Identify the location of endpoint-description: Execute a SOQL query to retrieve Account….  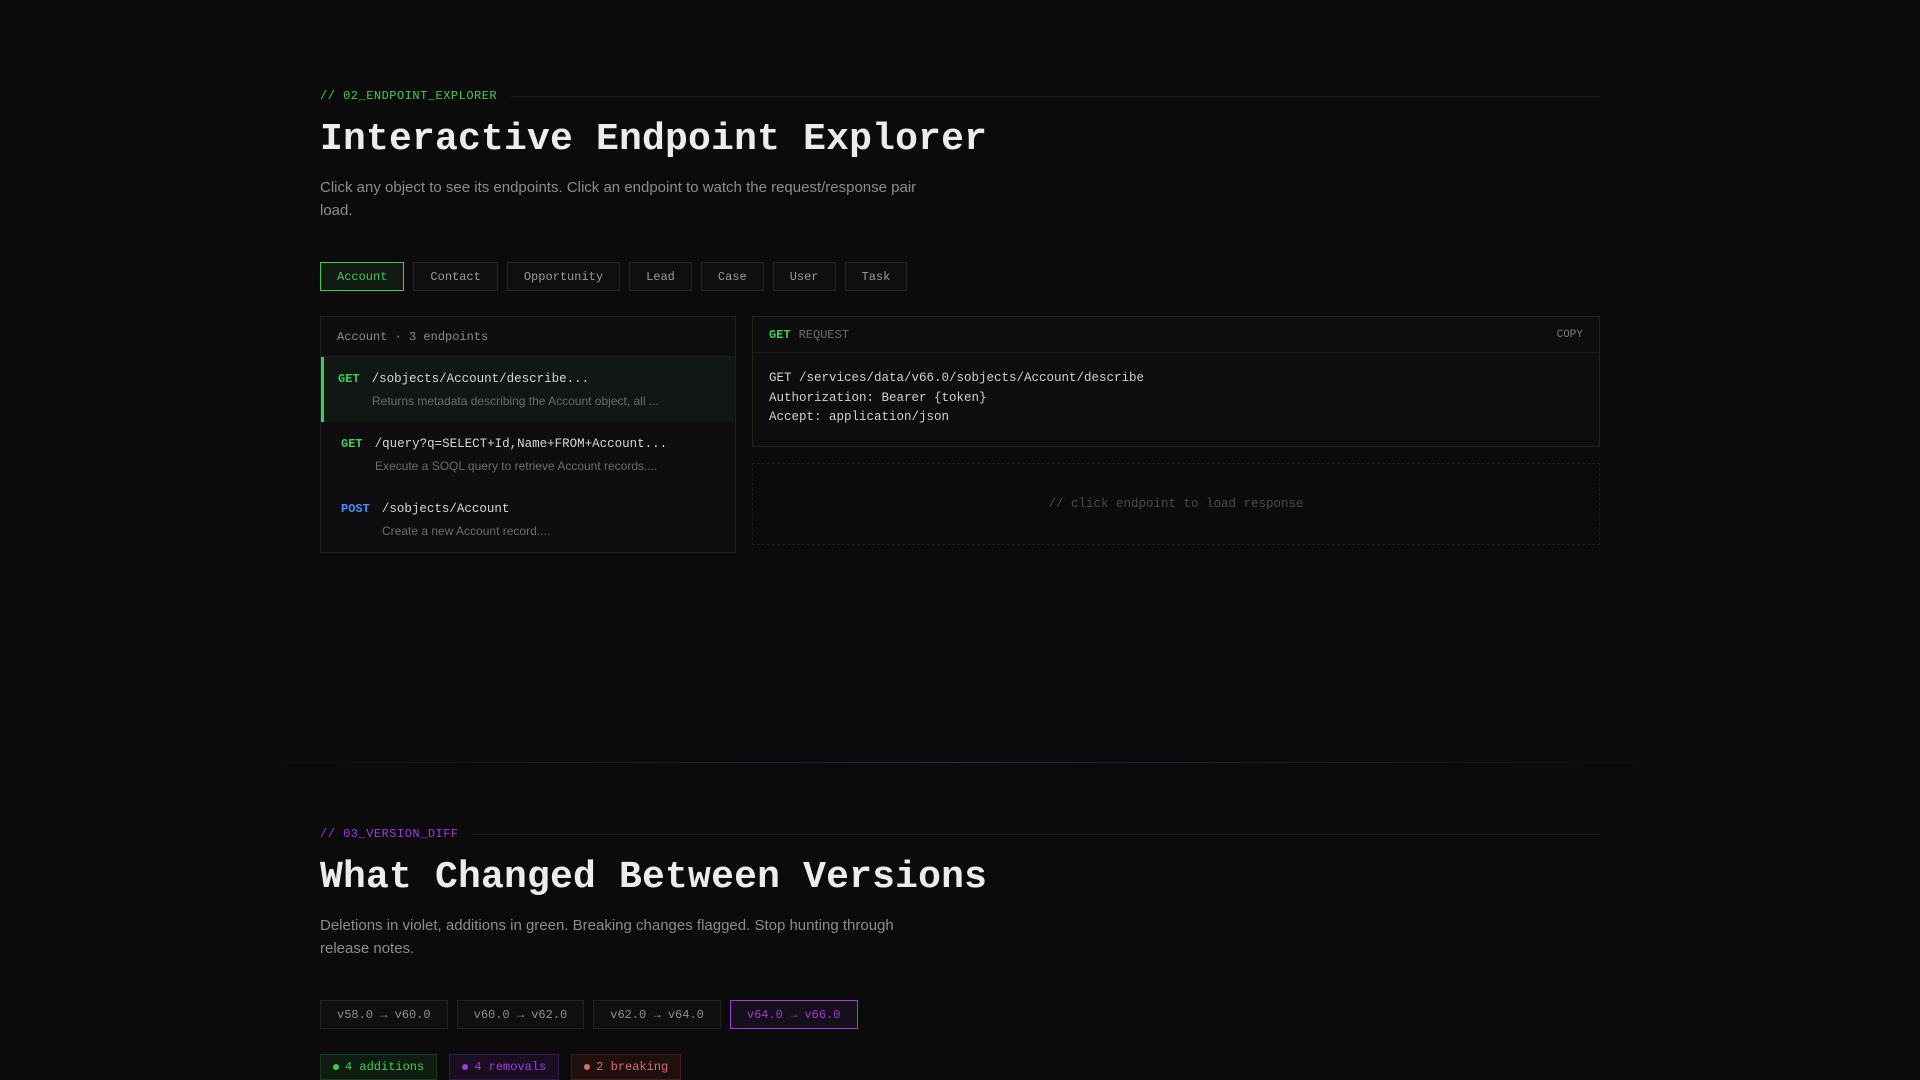
(516, 466).